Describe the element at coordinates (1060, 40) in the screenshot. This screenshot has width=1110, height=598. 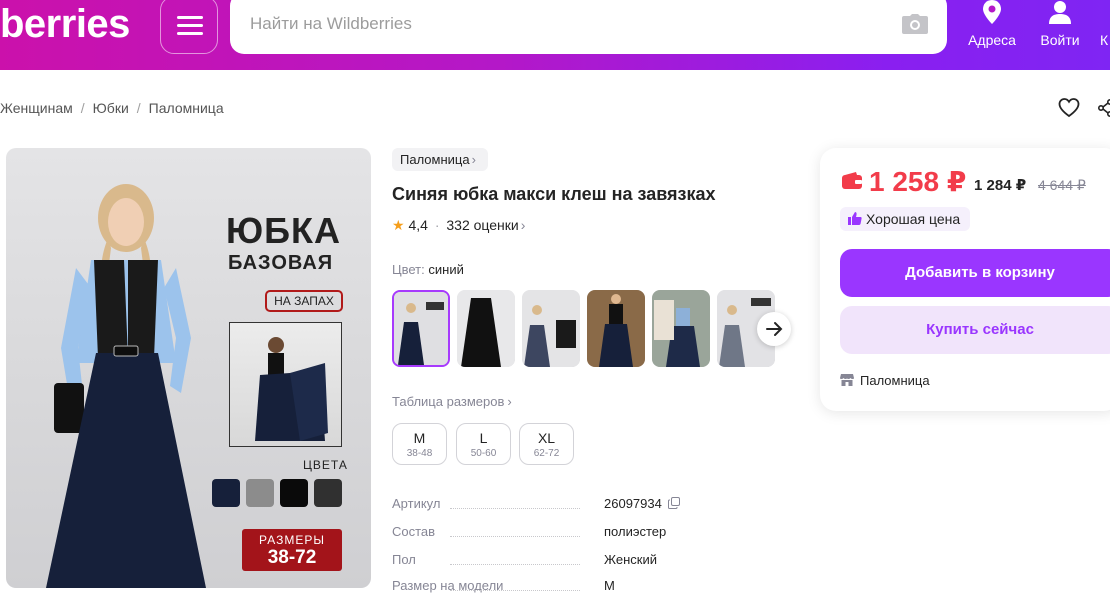
I see `nav-login-label: Войти` at that location.